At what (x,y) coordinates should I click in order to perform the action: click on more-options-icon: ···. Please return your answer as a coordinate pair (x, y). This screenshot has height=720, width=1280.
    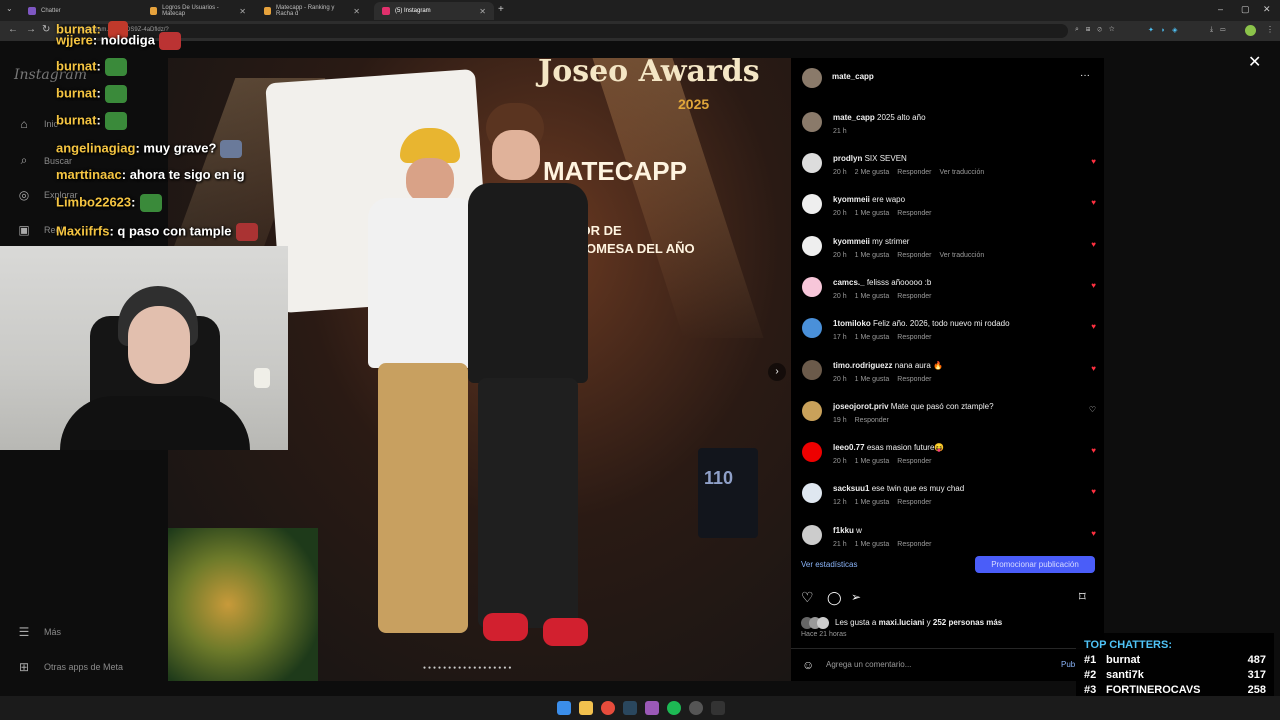
    Looking at the image, I should click on (1085, 75).